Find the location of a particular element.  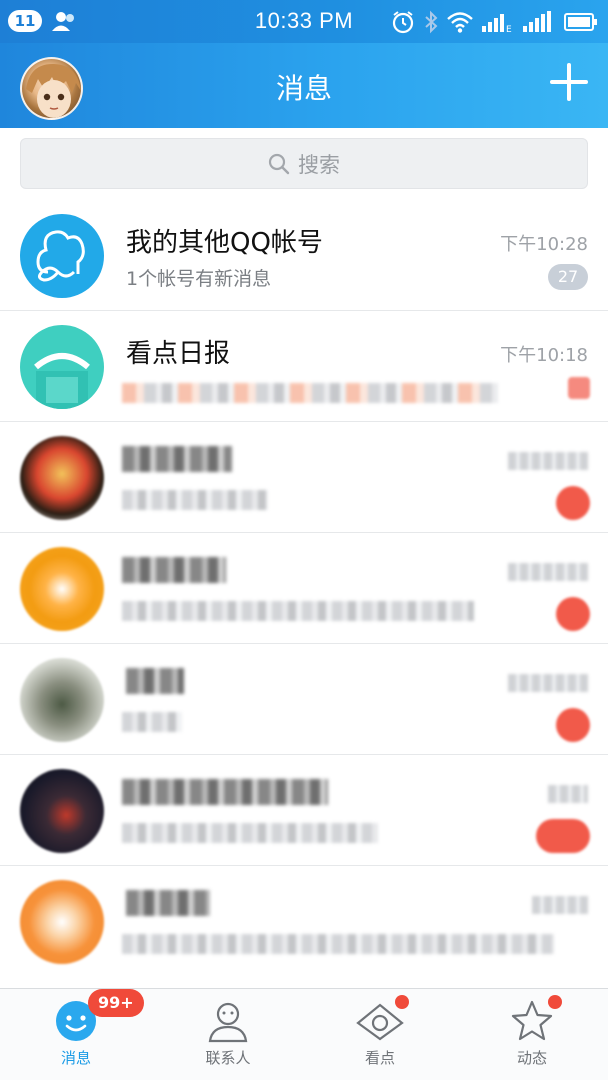

unread-messages-badge: 99+ is located at coordinates (116, 1003).